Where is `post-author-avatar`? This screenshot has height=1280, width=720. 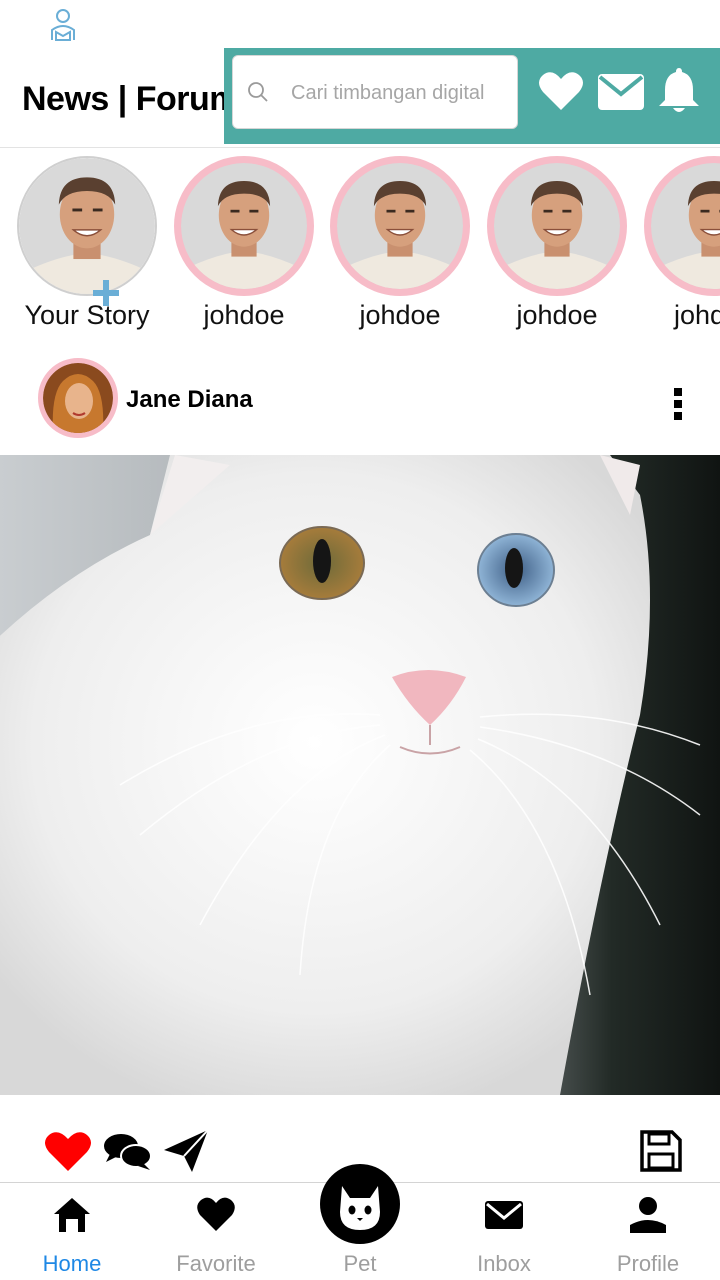 post-author-avatar is located at coordinates (78, 398).